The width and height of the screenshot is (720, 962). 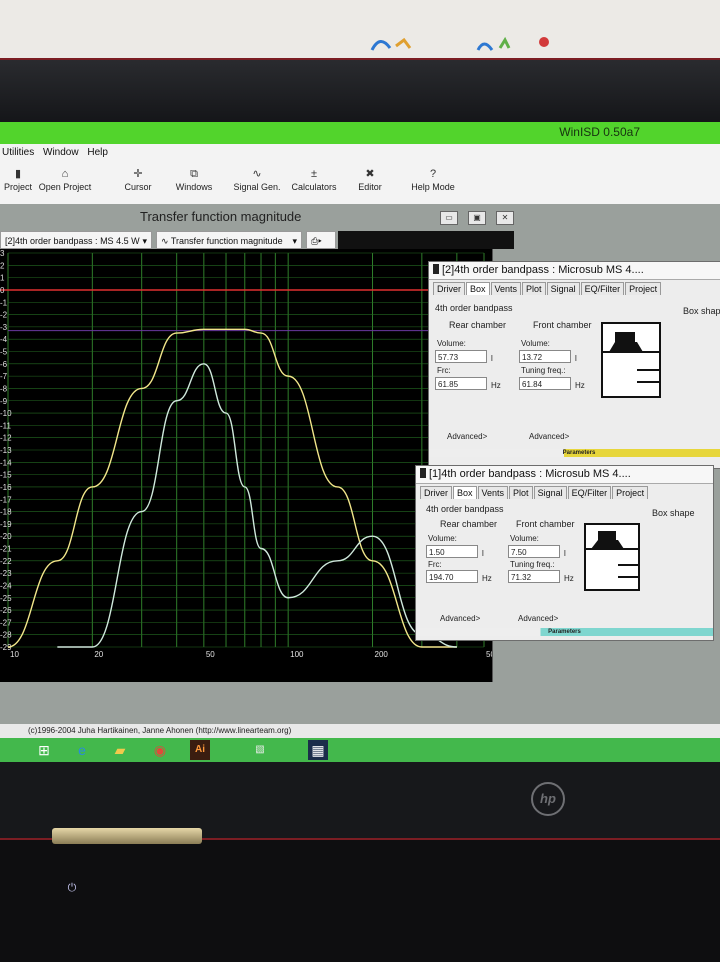 I want to click on y-tick-label: -7, so click(x=4, y=376).